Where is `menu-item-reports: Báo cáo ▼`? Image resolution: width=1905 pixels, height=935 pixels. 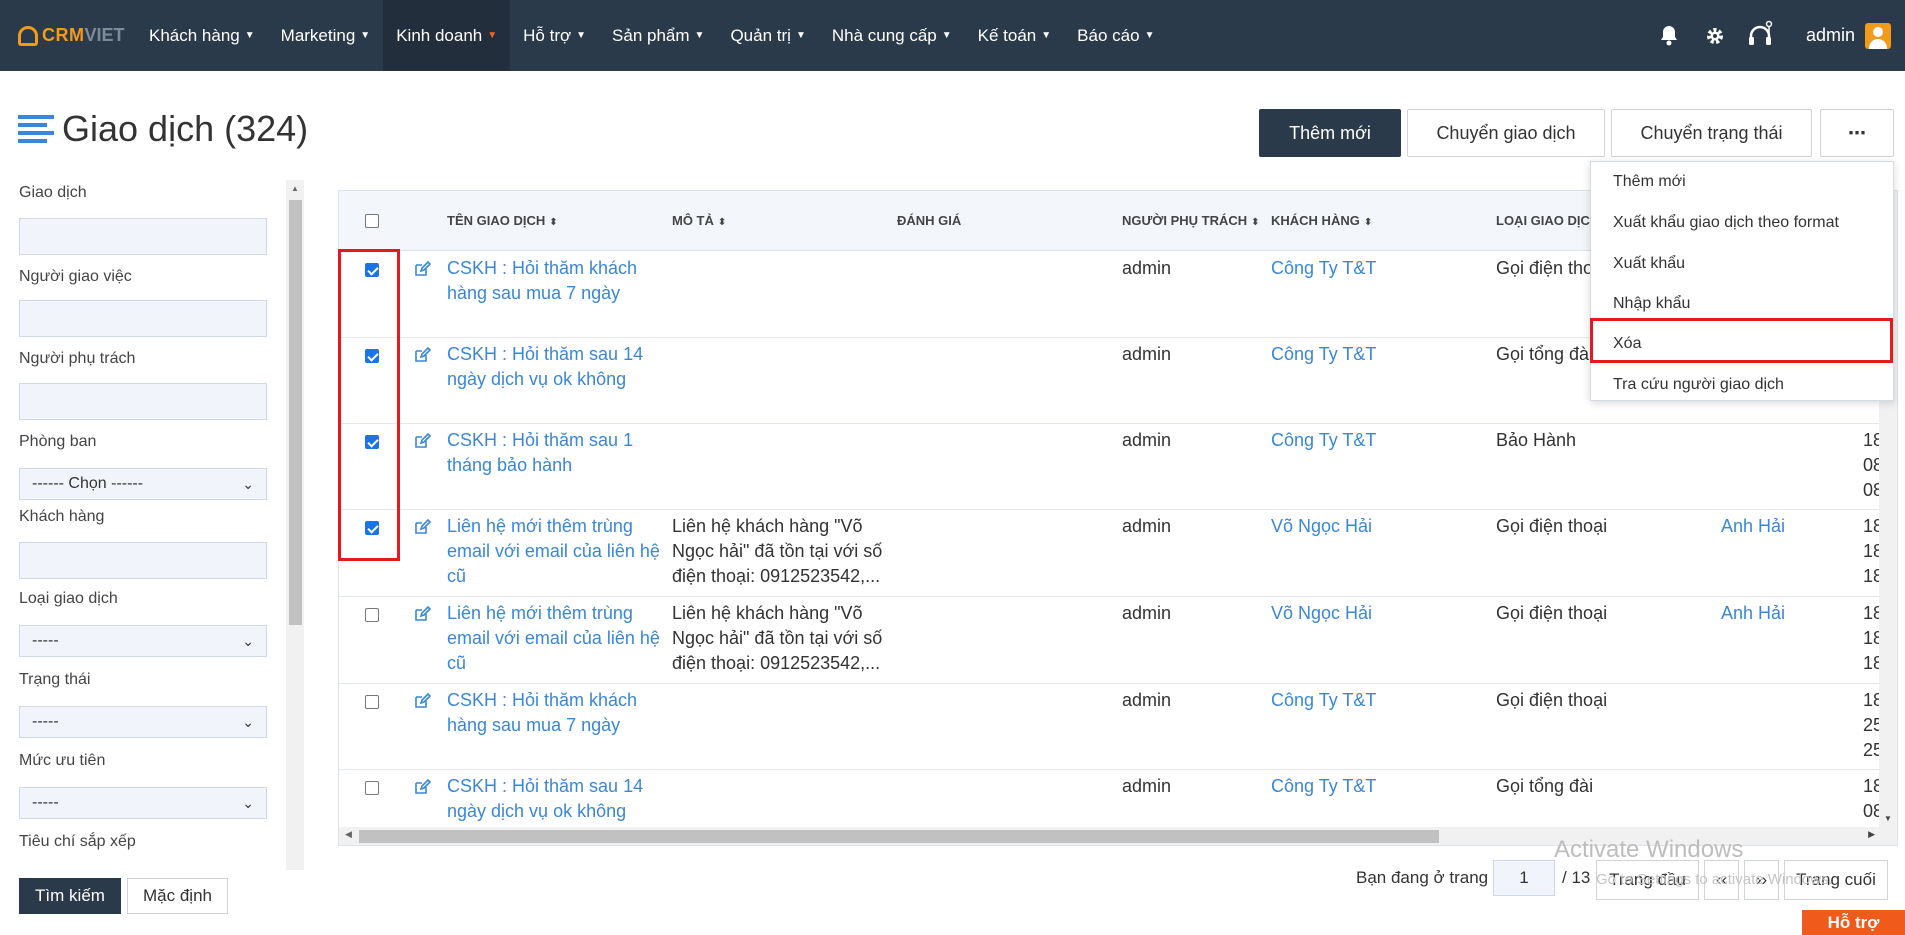 menu-item-reports: Báo cáo ▼ is located at coordinates (1115, 35).